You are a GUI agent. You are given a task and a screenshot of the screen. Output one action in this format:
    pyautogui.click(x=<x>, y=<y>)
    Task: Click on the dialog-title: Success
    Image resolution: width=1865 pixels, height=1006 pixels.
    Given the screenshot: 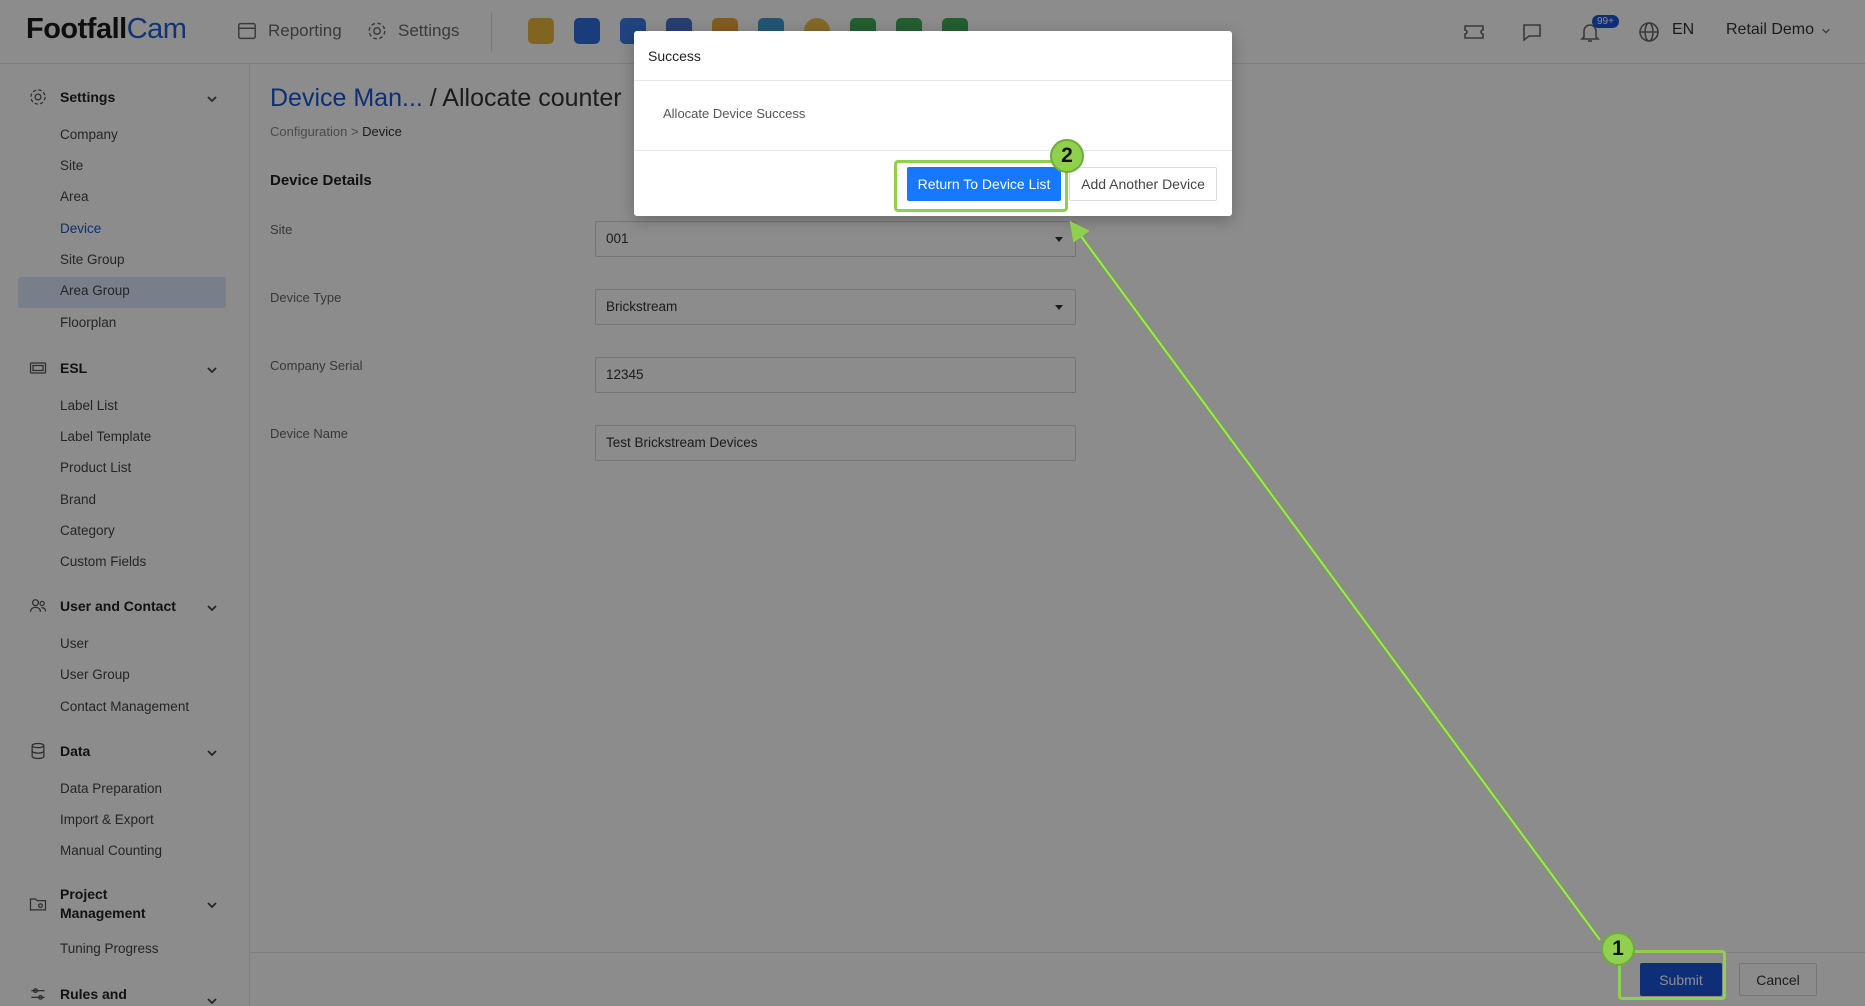 What is the action you would take?
    pyautogui.click(x=933, y=56)
    